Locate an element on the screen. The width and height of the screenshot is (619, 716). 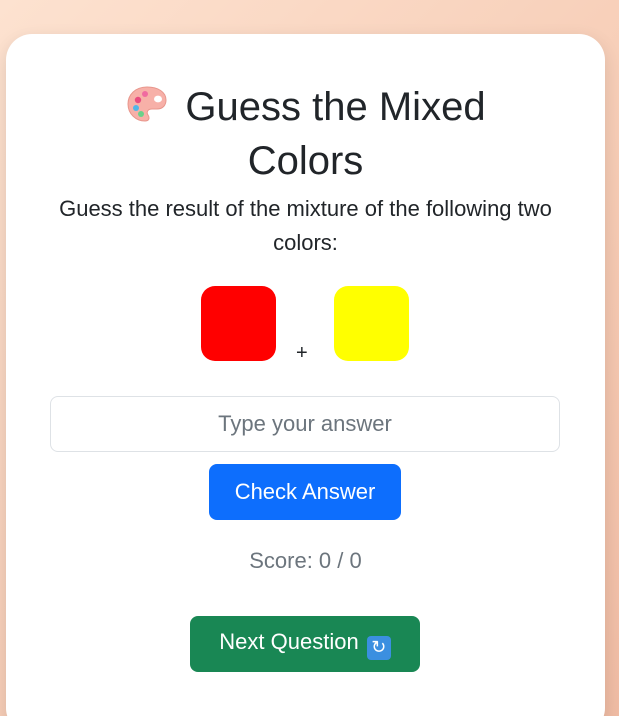
page-title: Guess the Mixed Colors is located at coordinates (305, 134).